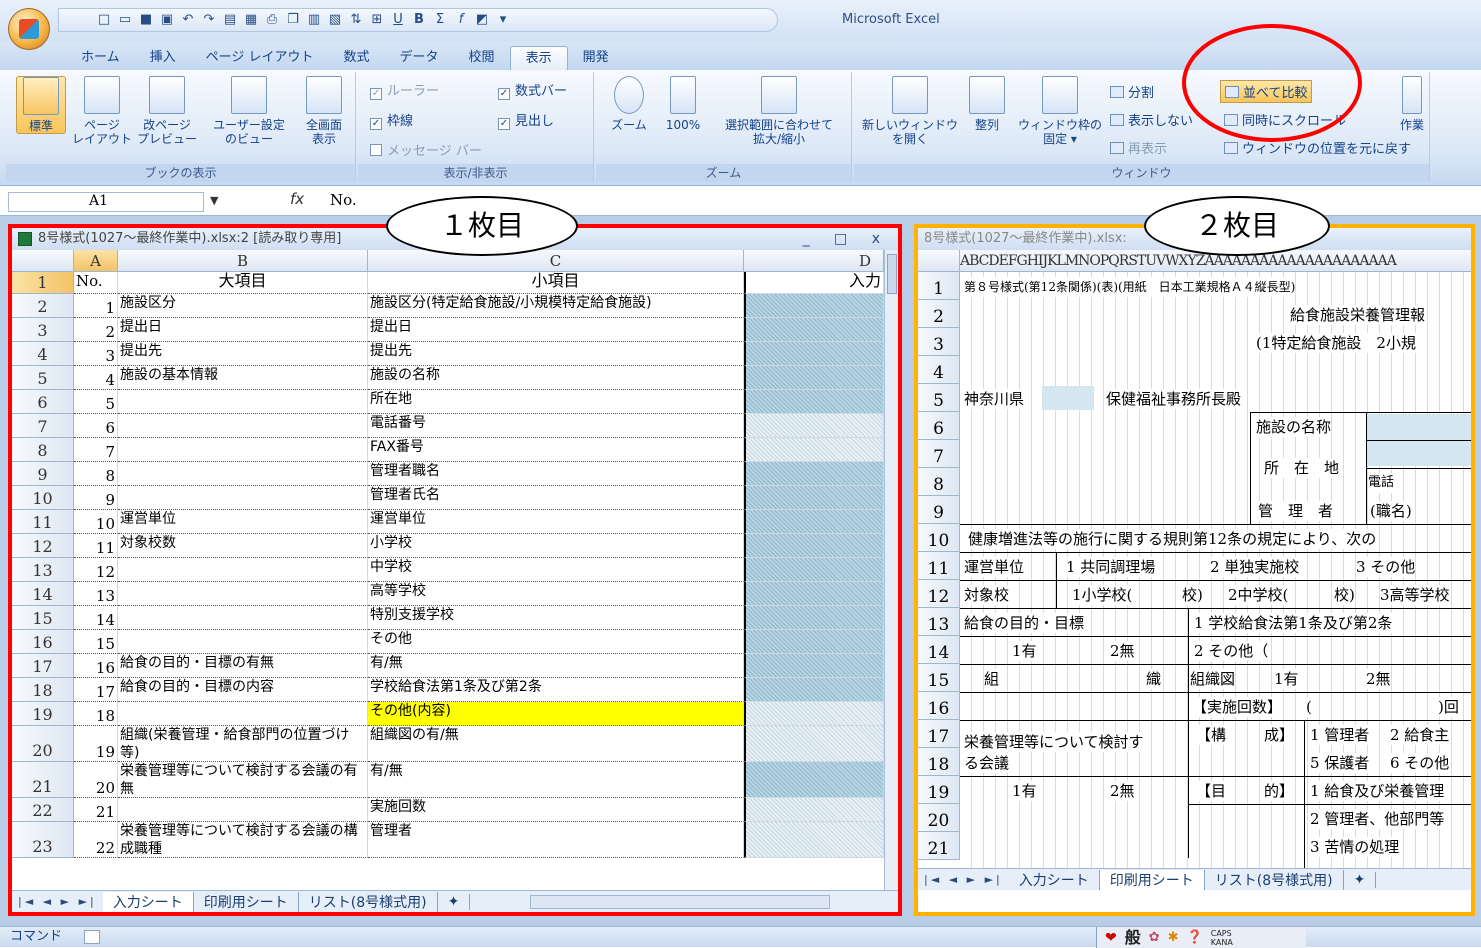 This screenshot has width=1481, height=948. Describe the element at coordinates (939, 342) in the screenshot. I see `row-header: 3` at that location.